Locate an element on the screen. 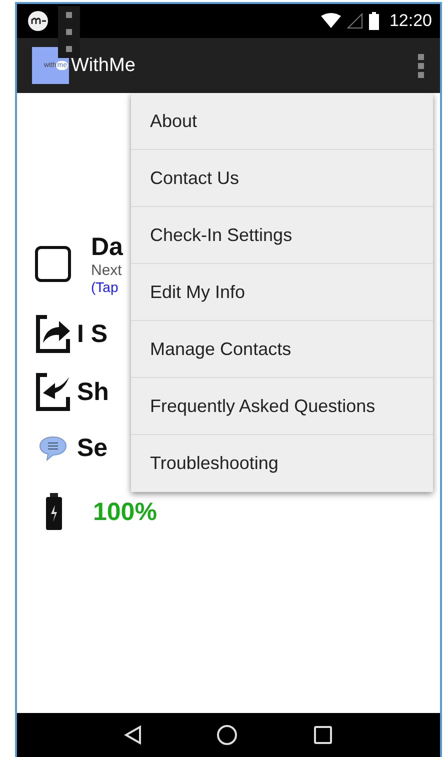 The width and height of the screenshot is (444, 757). recents-icon is located at coordinates (322, 735).